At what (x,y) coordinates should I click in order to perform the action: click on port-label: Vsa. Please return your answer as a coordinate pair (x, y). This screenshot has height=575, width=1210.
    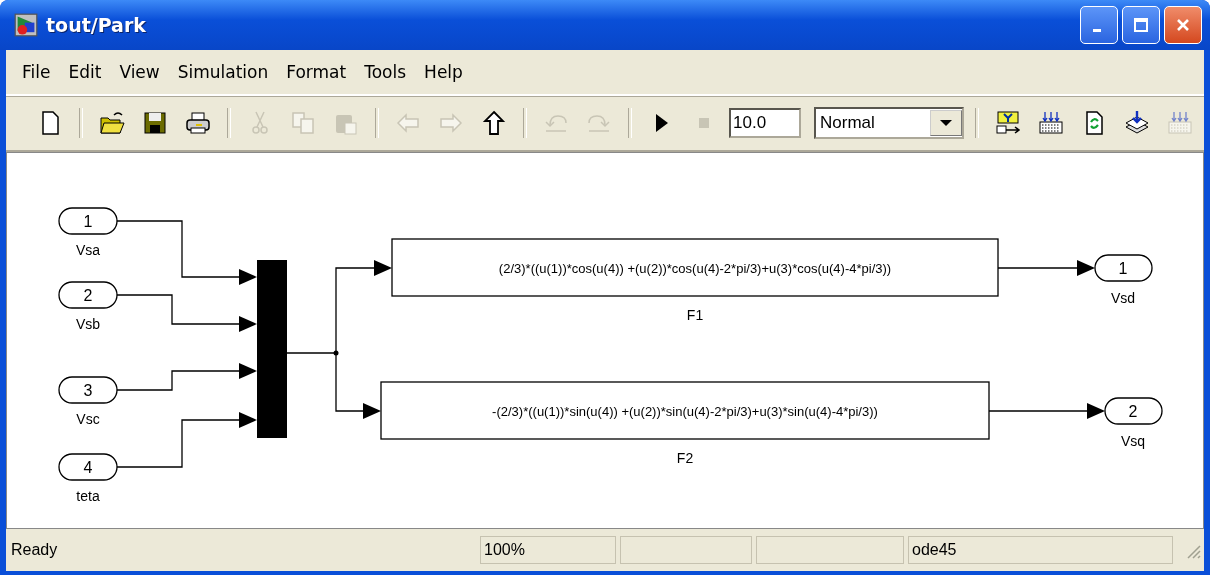
    Looking at the image, I should click on (88, 250).